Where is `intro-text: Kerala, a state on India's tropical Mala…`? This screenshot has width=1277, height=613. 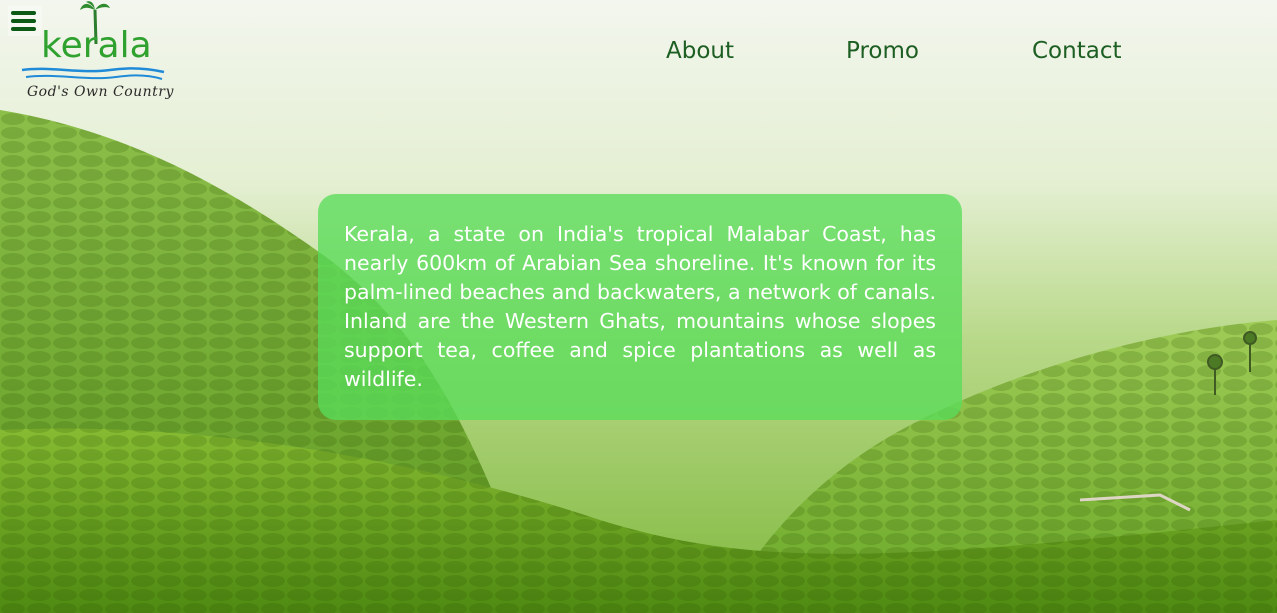
intro-text: Kerala, a state on India's tropical Mala… is located at coordinates (640, 306).